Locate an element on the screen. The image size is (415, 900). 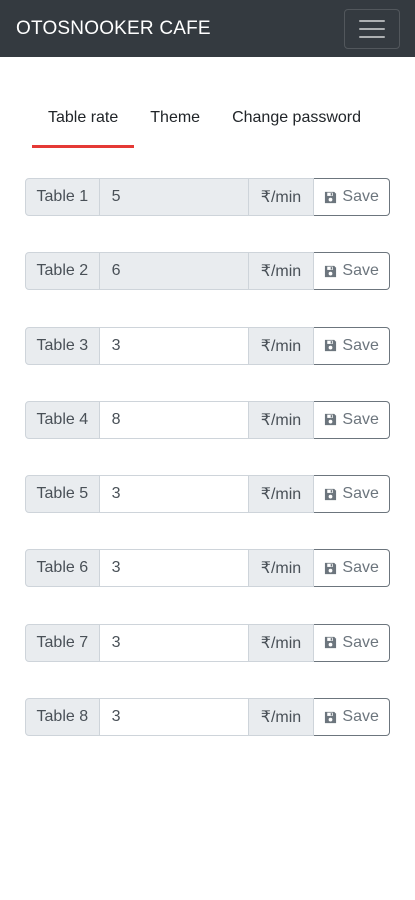
table-rate-row: Table 3 ₹/min Save is located at coordinates (207, 345).